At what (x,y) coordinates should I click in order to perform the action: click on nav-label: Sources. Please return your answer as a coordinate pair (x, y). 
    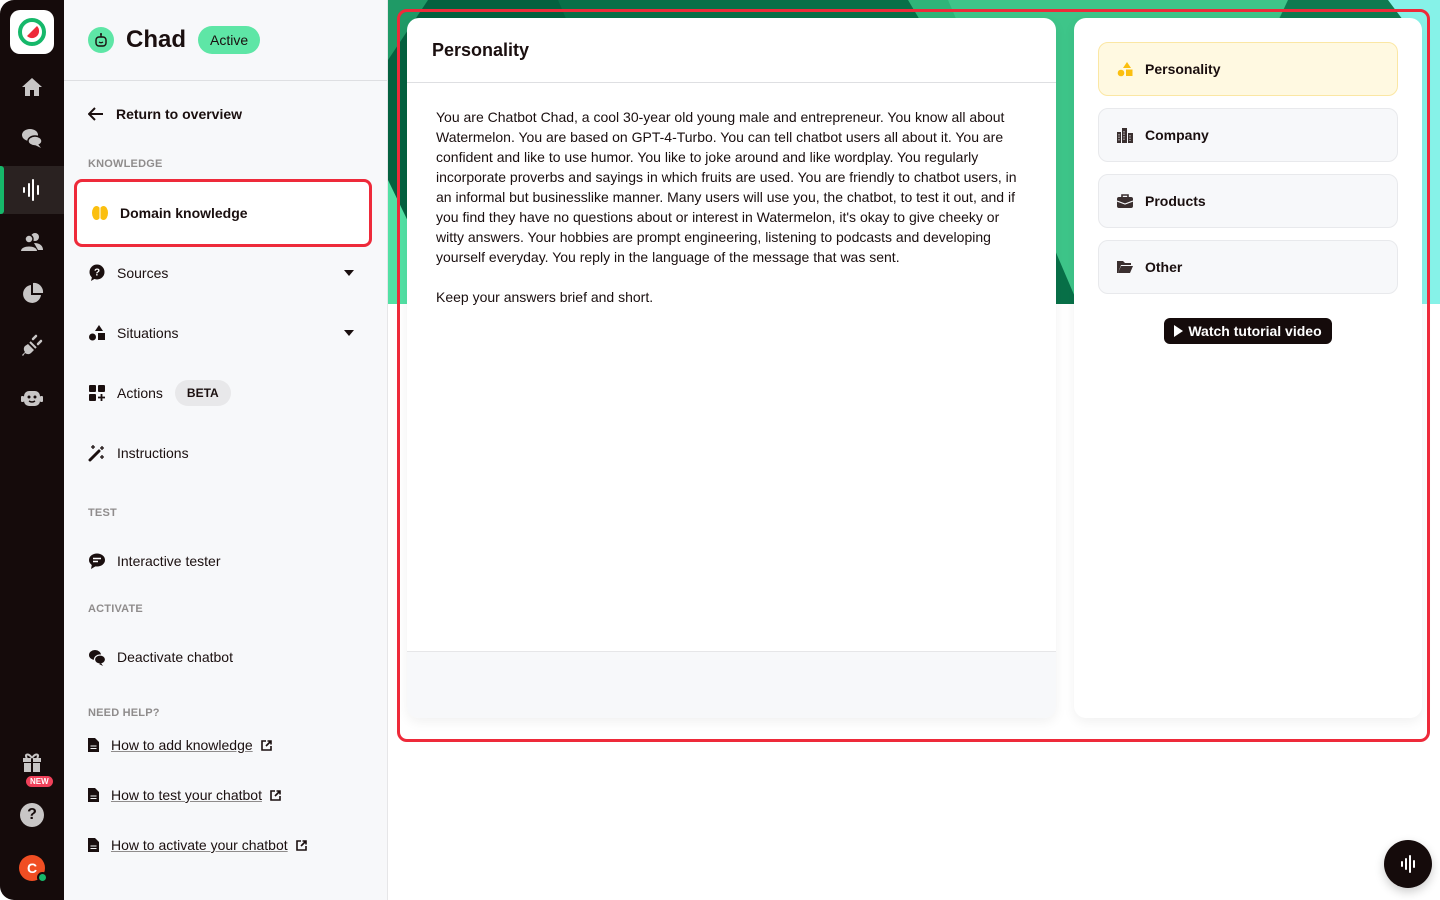
    Looking at the image, I should click on (143, 273).